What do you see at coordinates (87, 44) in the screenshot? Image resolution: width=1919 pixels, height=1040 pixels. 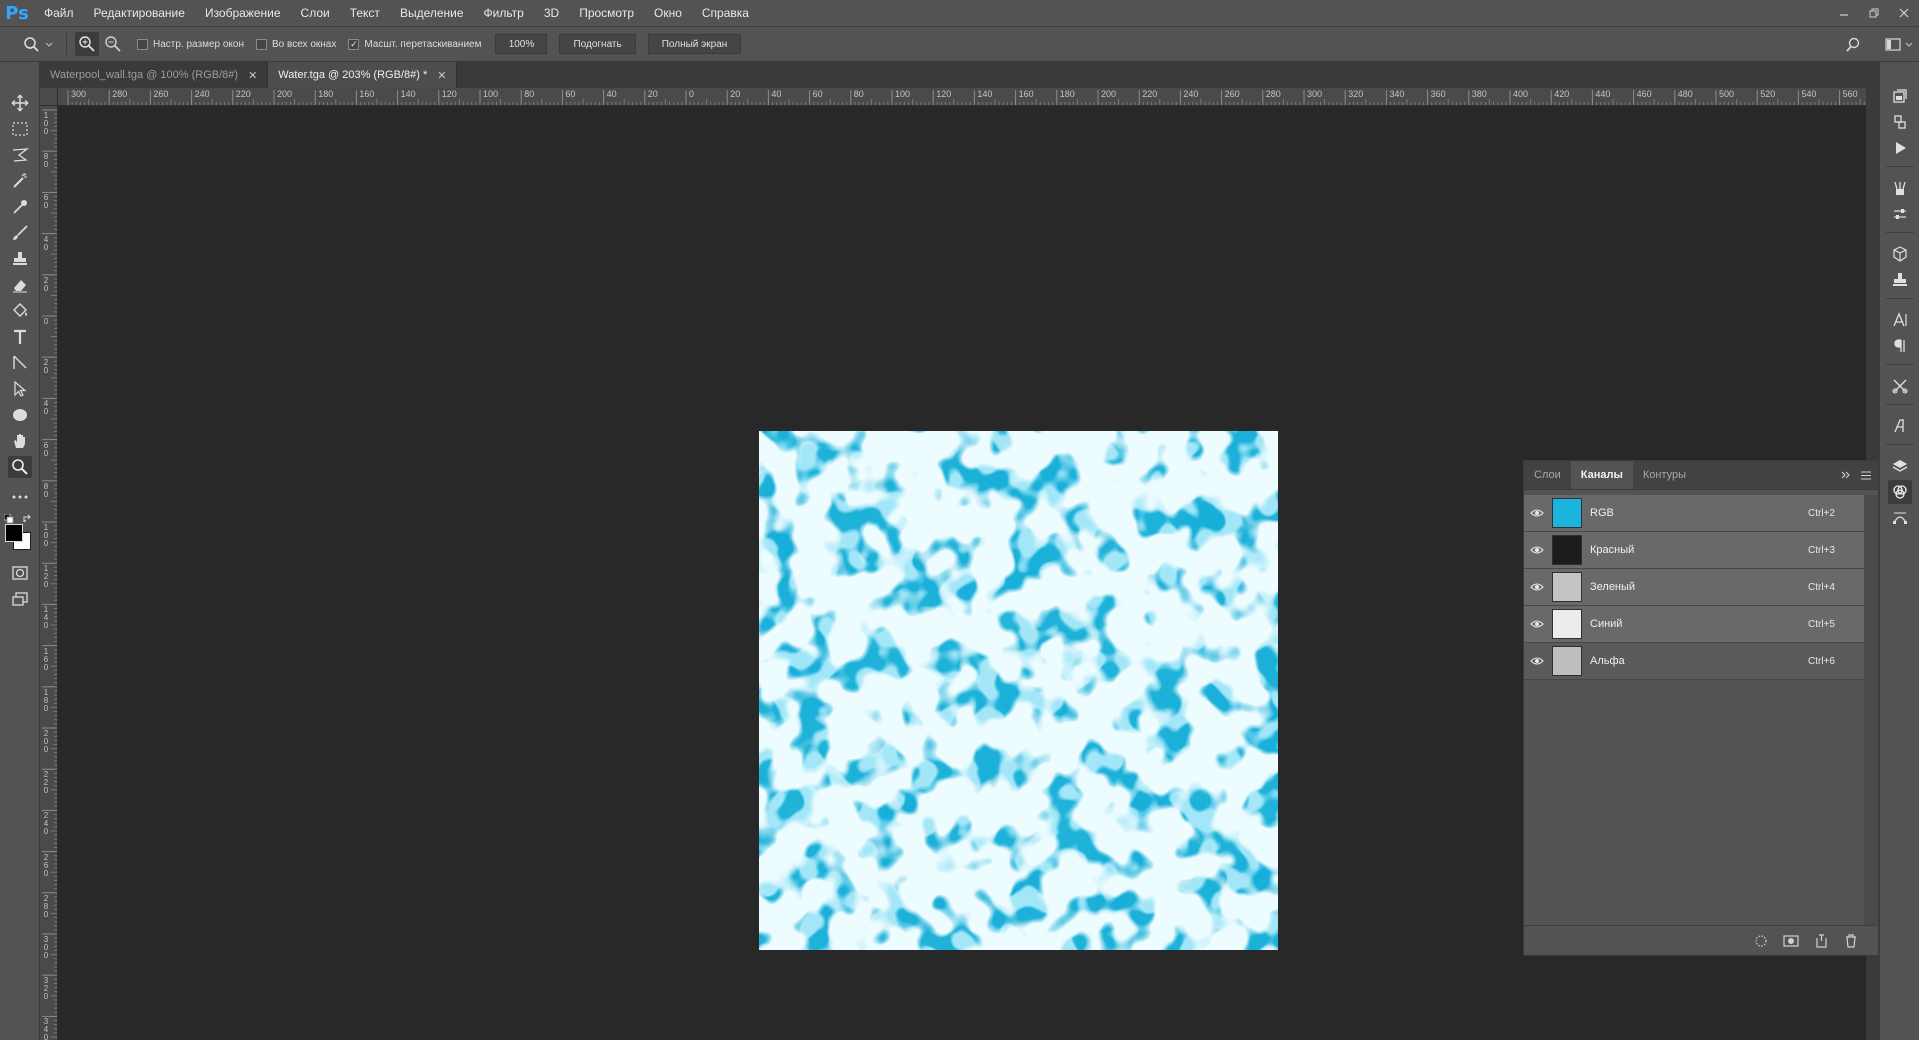 I see `zoom-in-button` at bounding box center [87, 44].